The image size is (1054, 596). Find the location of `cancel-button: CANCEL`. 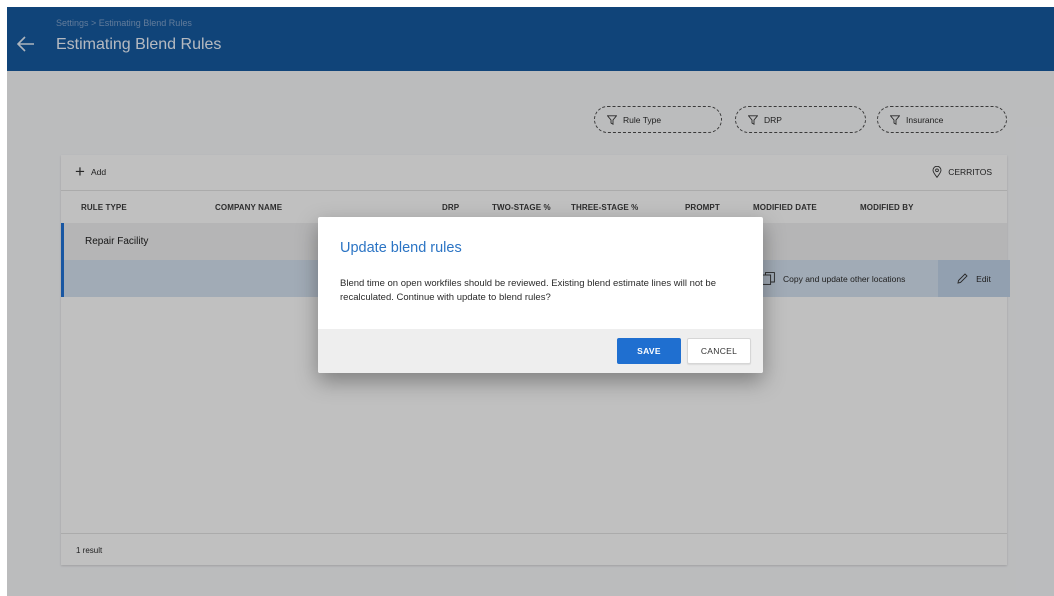

cancel-button: CANCEL is located at coordinates (719, 351).